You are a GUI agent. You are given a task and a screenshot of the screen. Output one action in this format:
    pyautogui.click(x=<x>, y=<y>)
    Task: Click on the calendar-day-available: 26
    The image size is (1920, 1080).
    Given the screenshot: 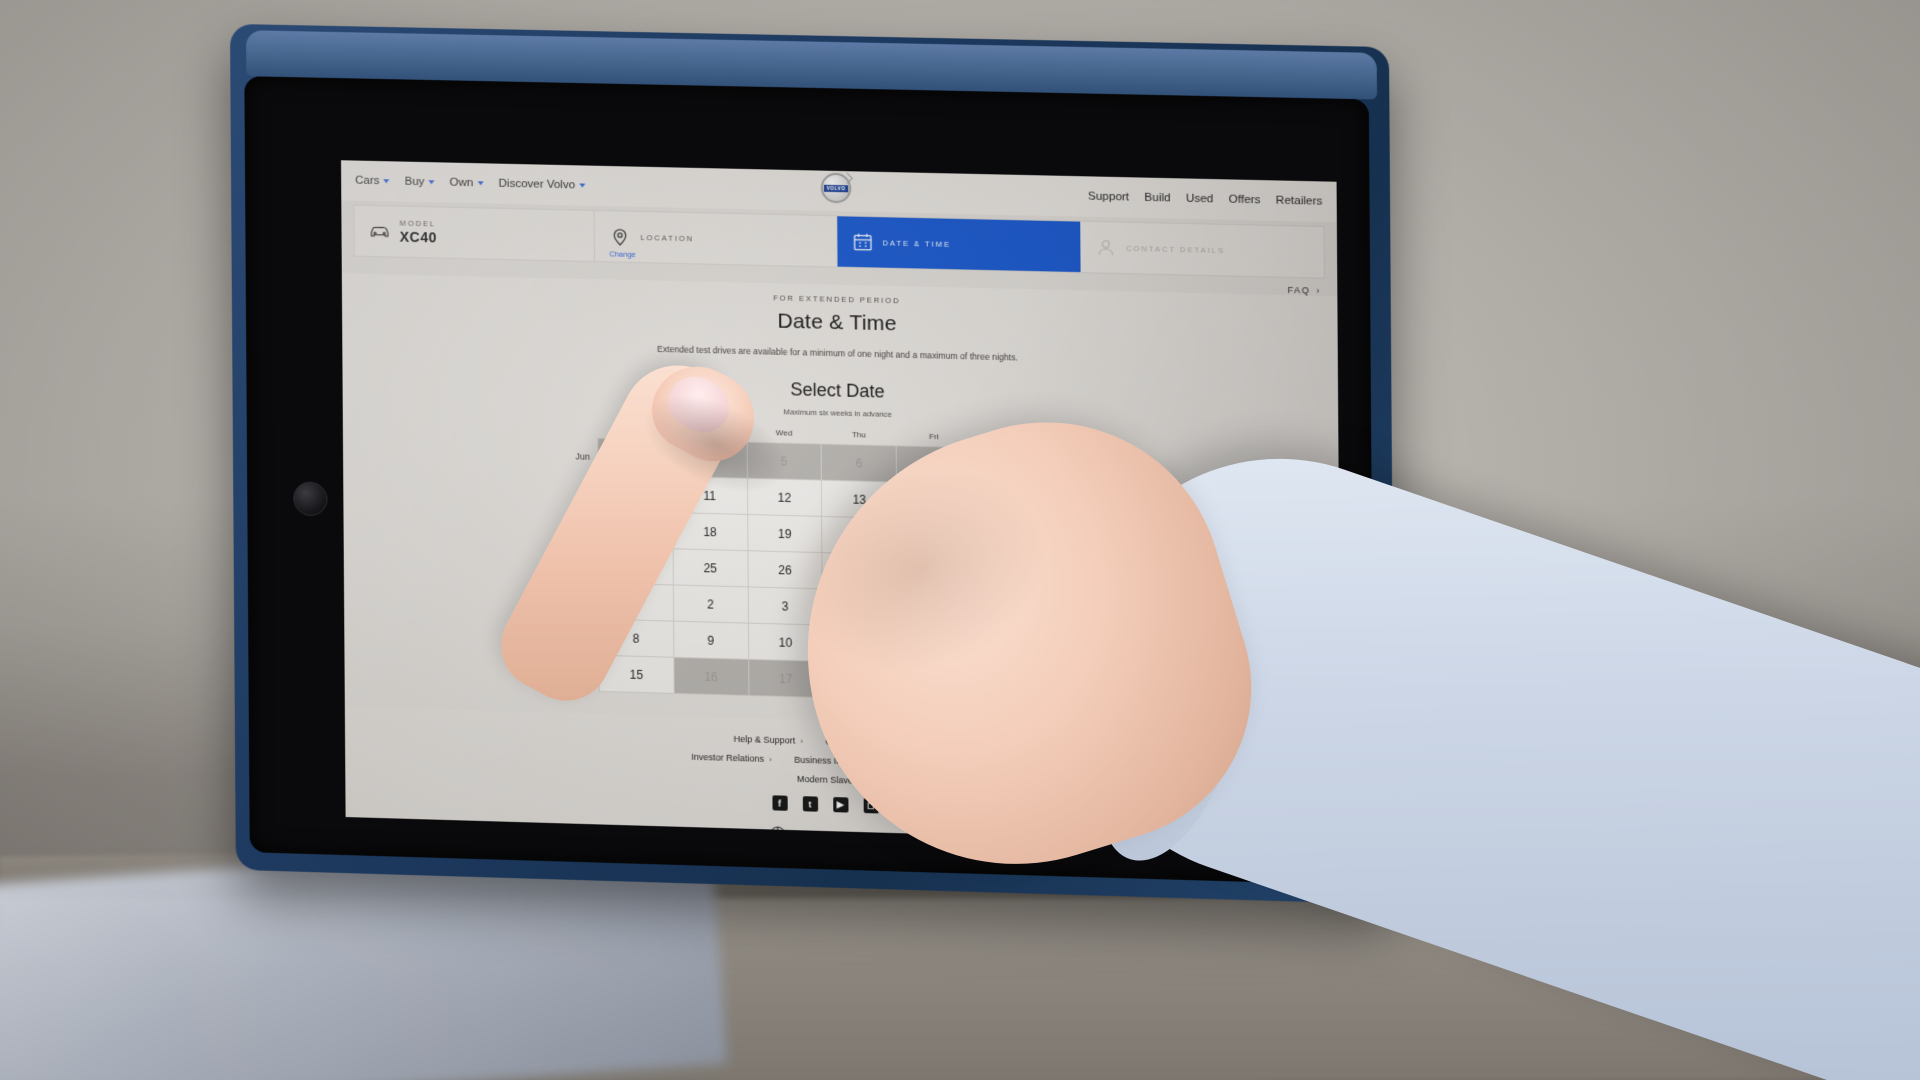 What is the action you would take?
    pyautogui.click(x=785, y=569)
    